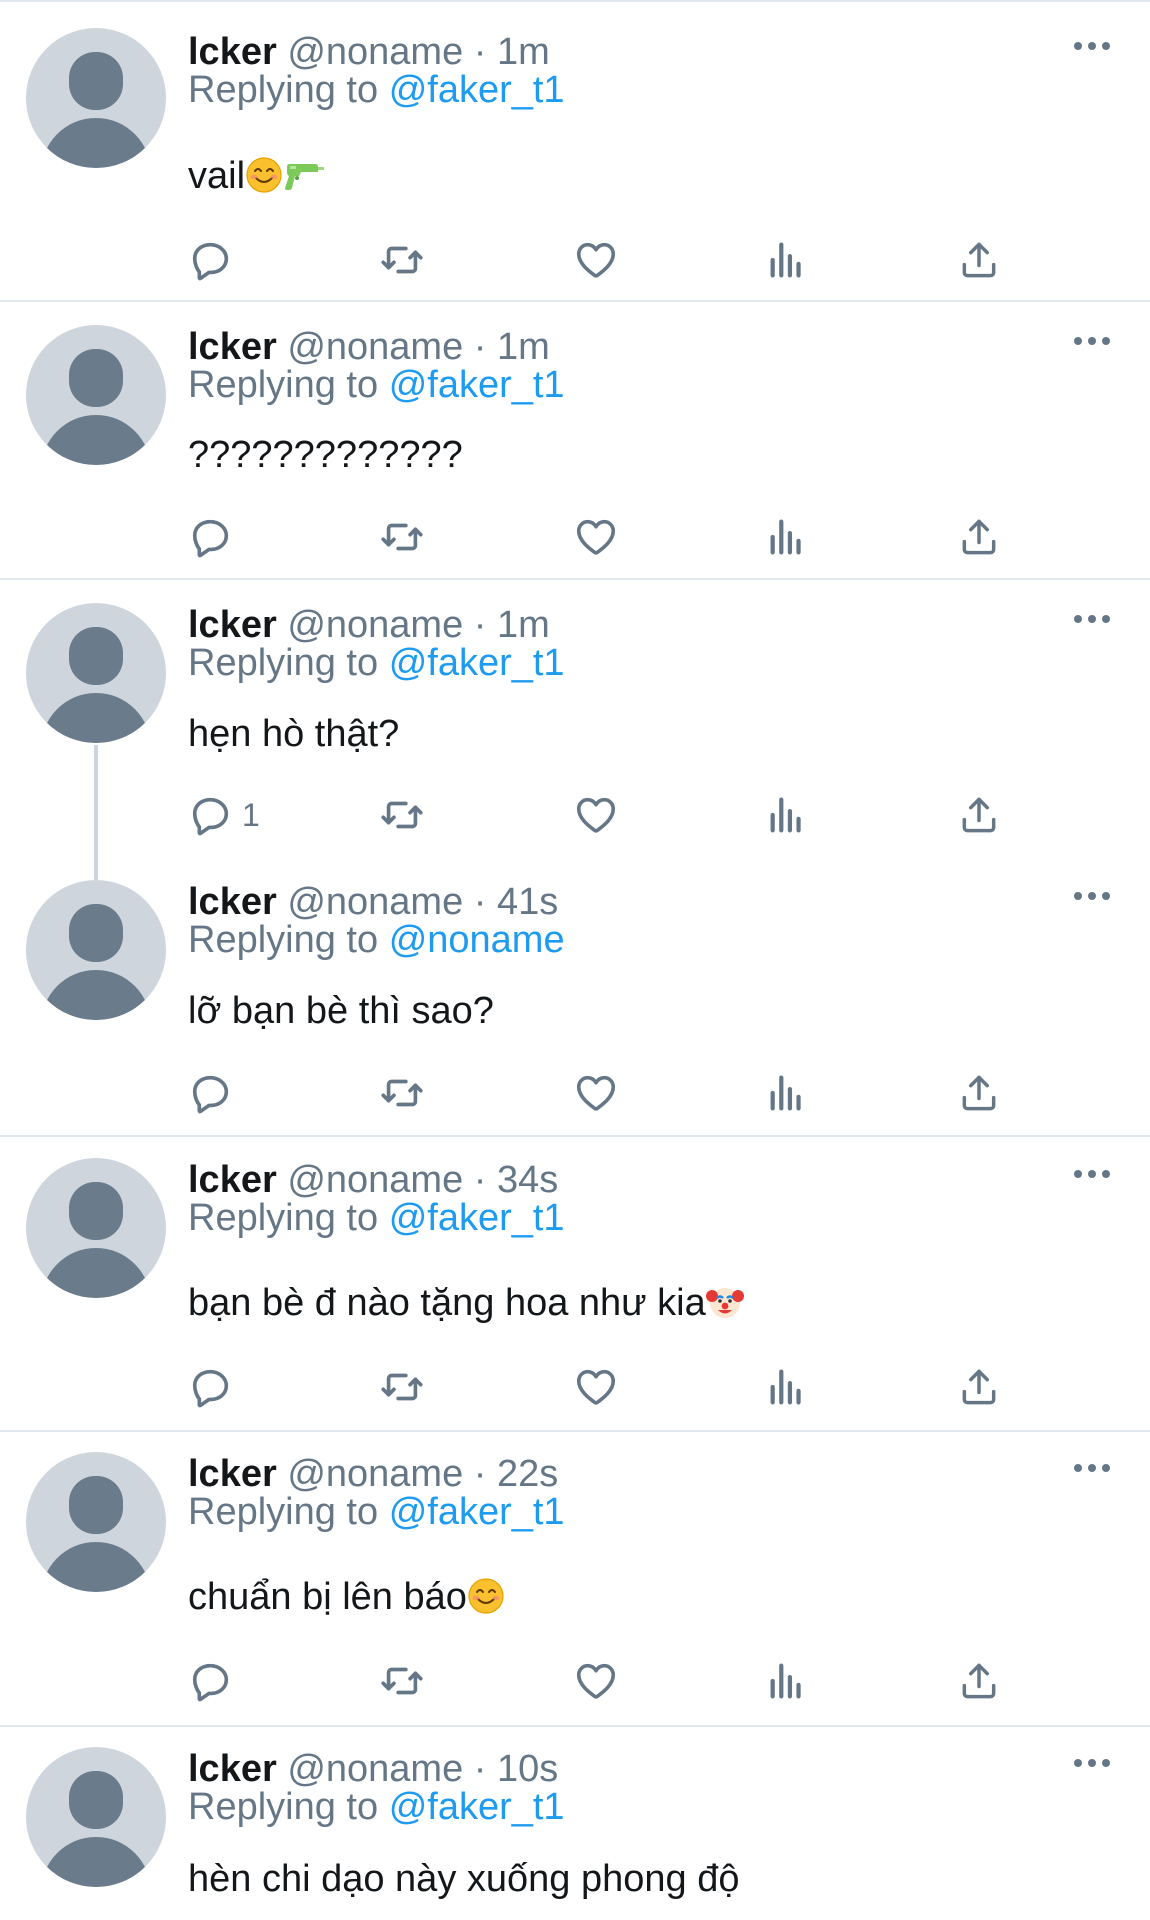 This screenshot has width=1150, height=1920. What do you see at coordinates (346, 1600) in the screenshot?
I see `tweet-text: chuẩn bị lên báo` at bounding box center [346, 1600].